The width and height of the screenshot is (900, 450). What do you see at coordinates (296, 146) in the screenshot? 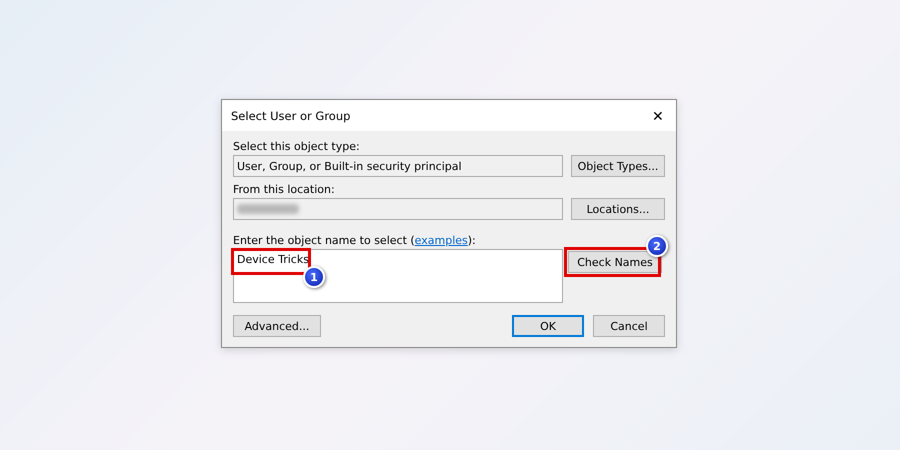
I see `field-label: Select this object type:` at bounding box center [296, 146].